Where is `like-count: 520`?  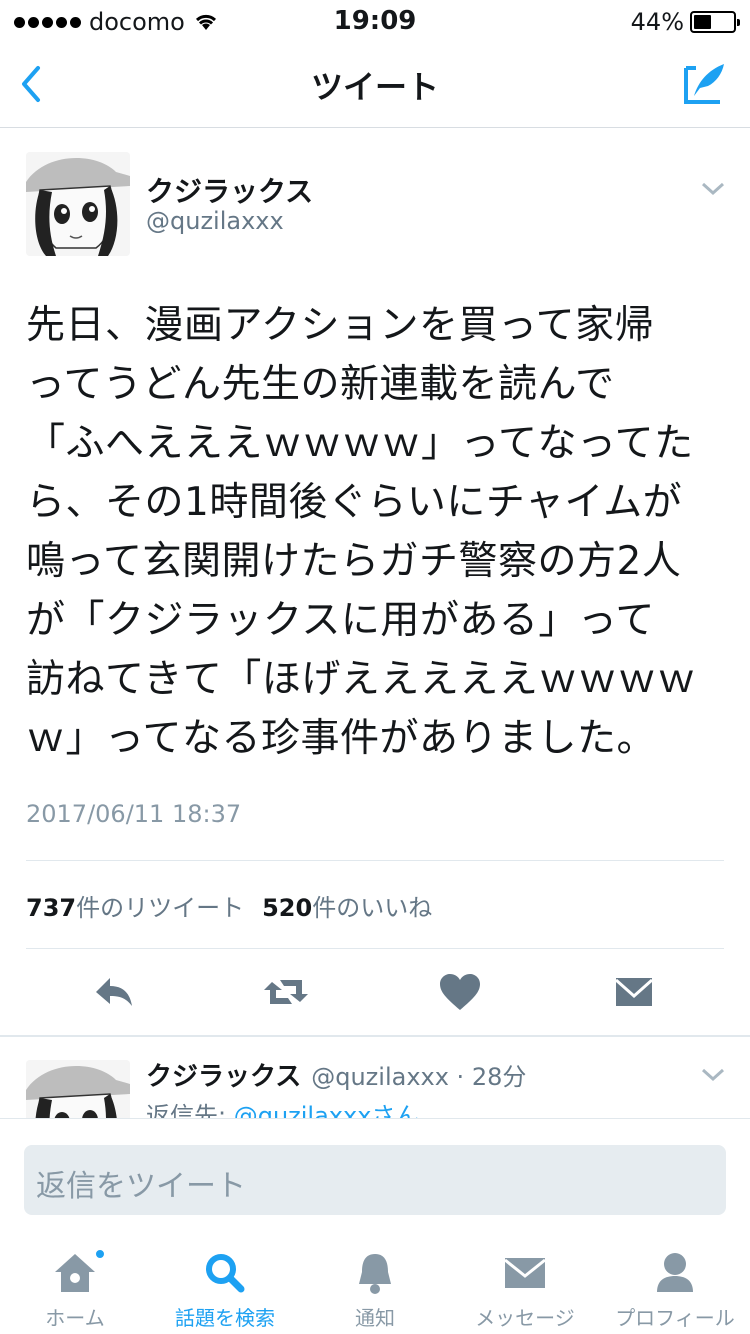 like-count: 520 is located at coordinates (287, 908).